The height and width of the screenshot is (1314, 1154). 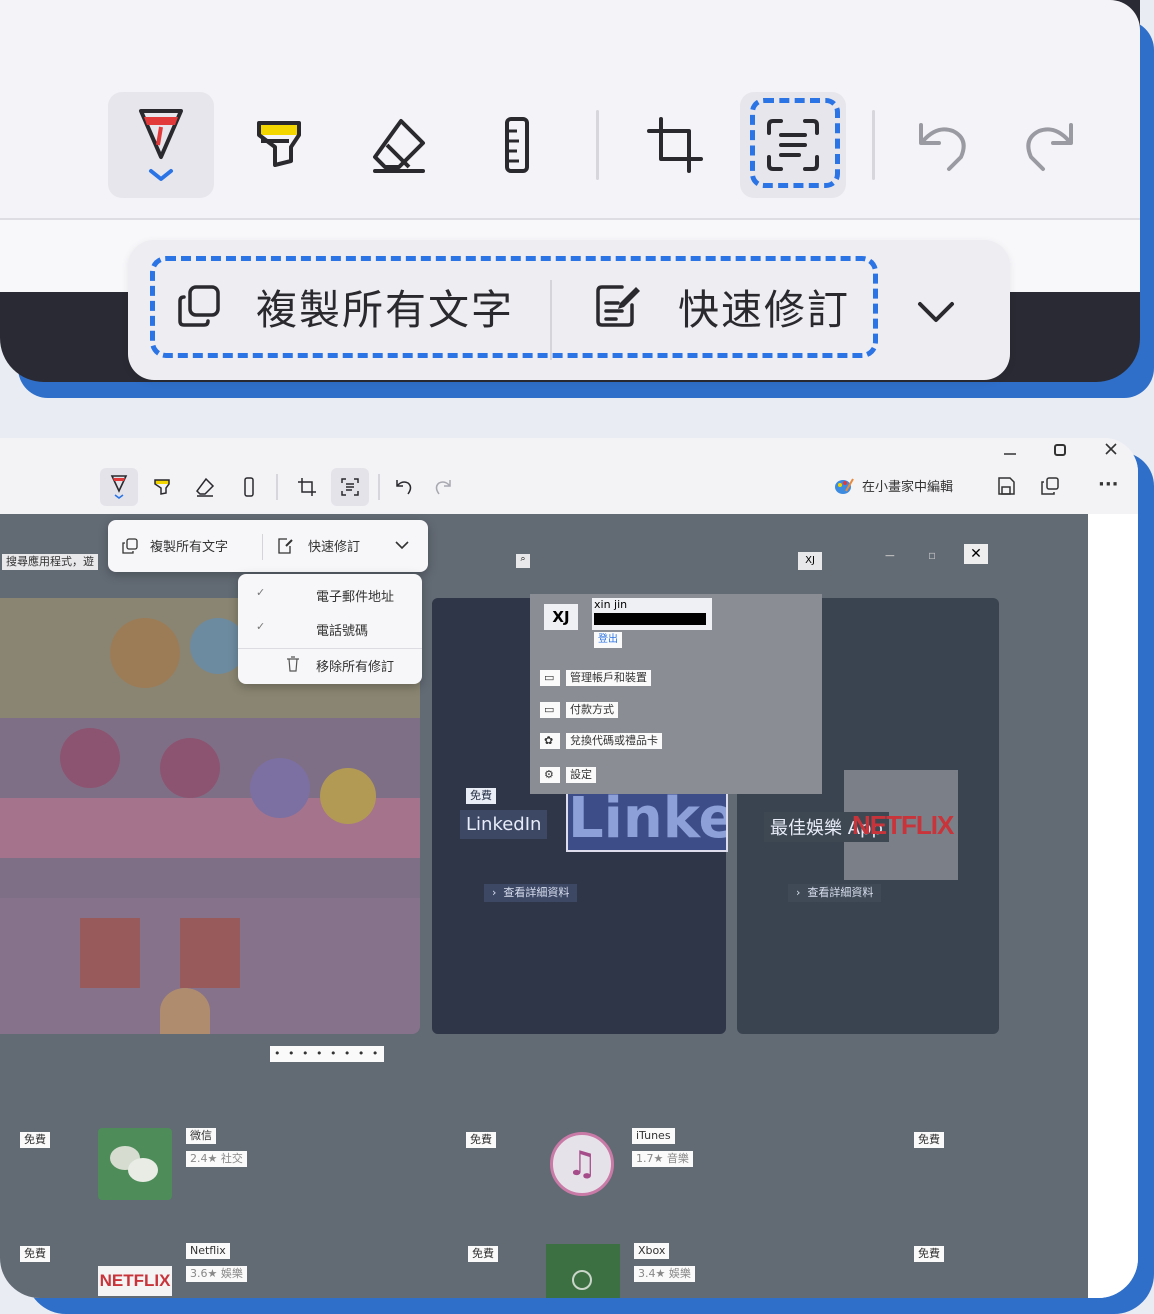 What do you see at coordinates (662, 1159) in the screenshot?
I see `app-rating: 1.7★ 音樂` at bounding box center [662, 1159].